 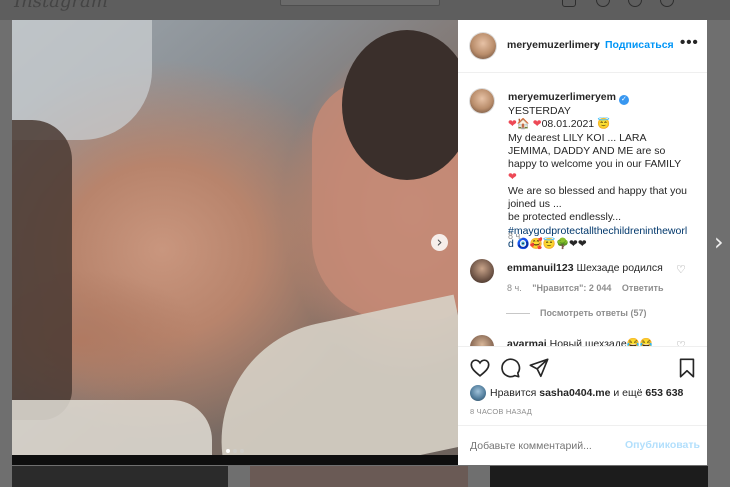 I want to click on comment-username: emmanuil123, so click(x=540, y=268).